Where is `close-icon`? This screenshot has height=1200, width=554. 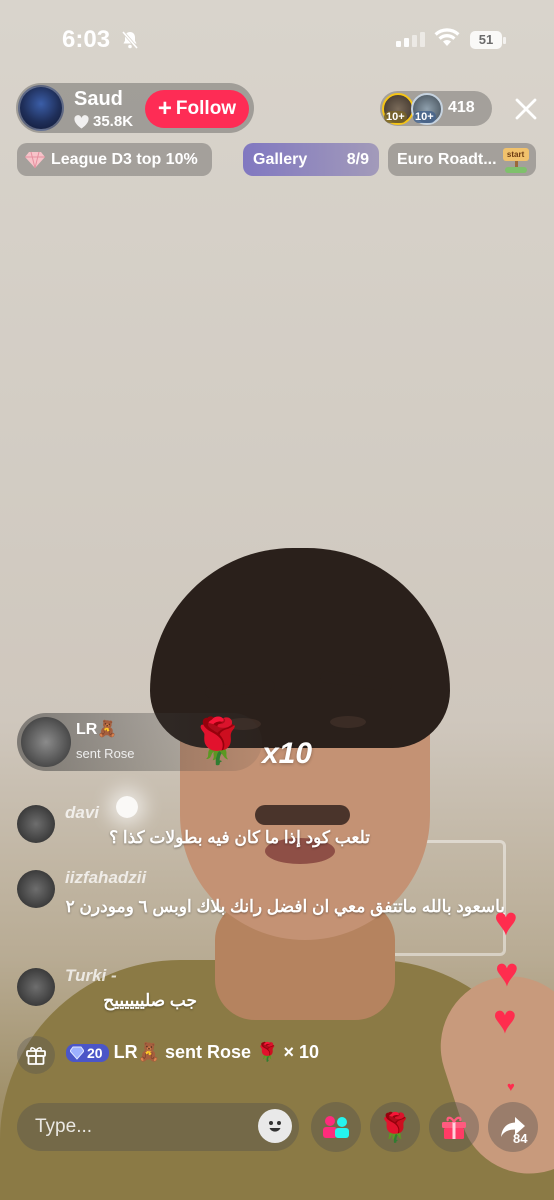 close-icon is located at coordinates (526, 109).